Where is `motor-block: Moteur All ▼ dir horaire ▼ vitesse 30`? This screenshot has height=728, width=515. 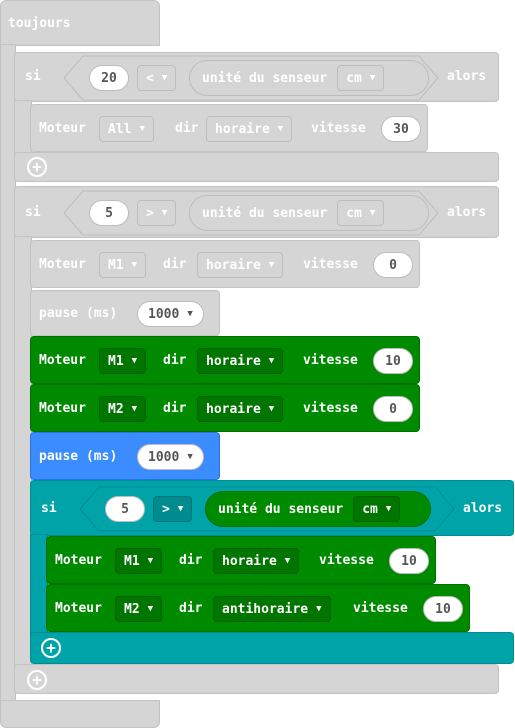
motor-block: Moteur All ▼ dir horaire ▼ vitesse 30 is located at coordinates (229, 128).